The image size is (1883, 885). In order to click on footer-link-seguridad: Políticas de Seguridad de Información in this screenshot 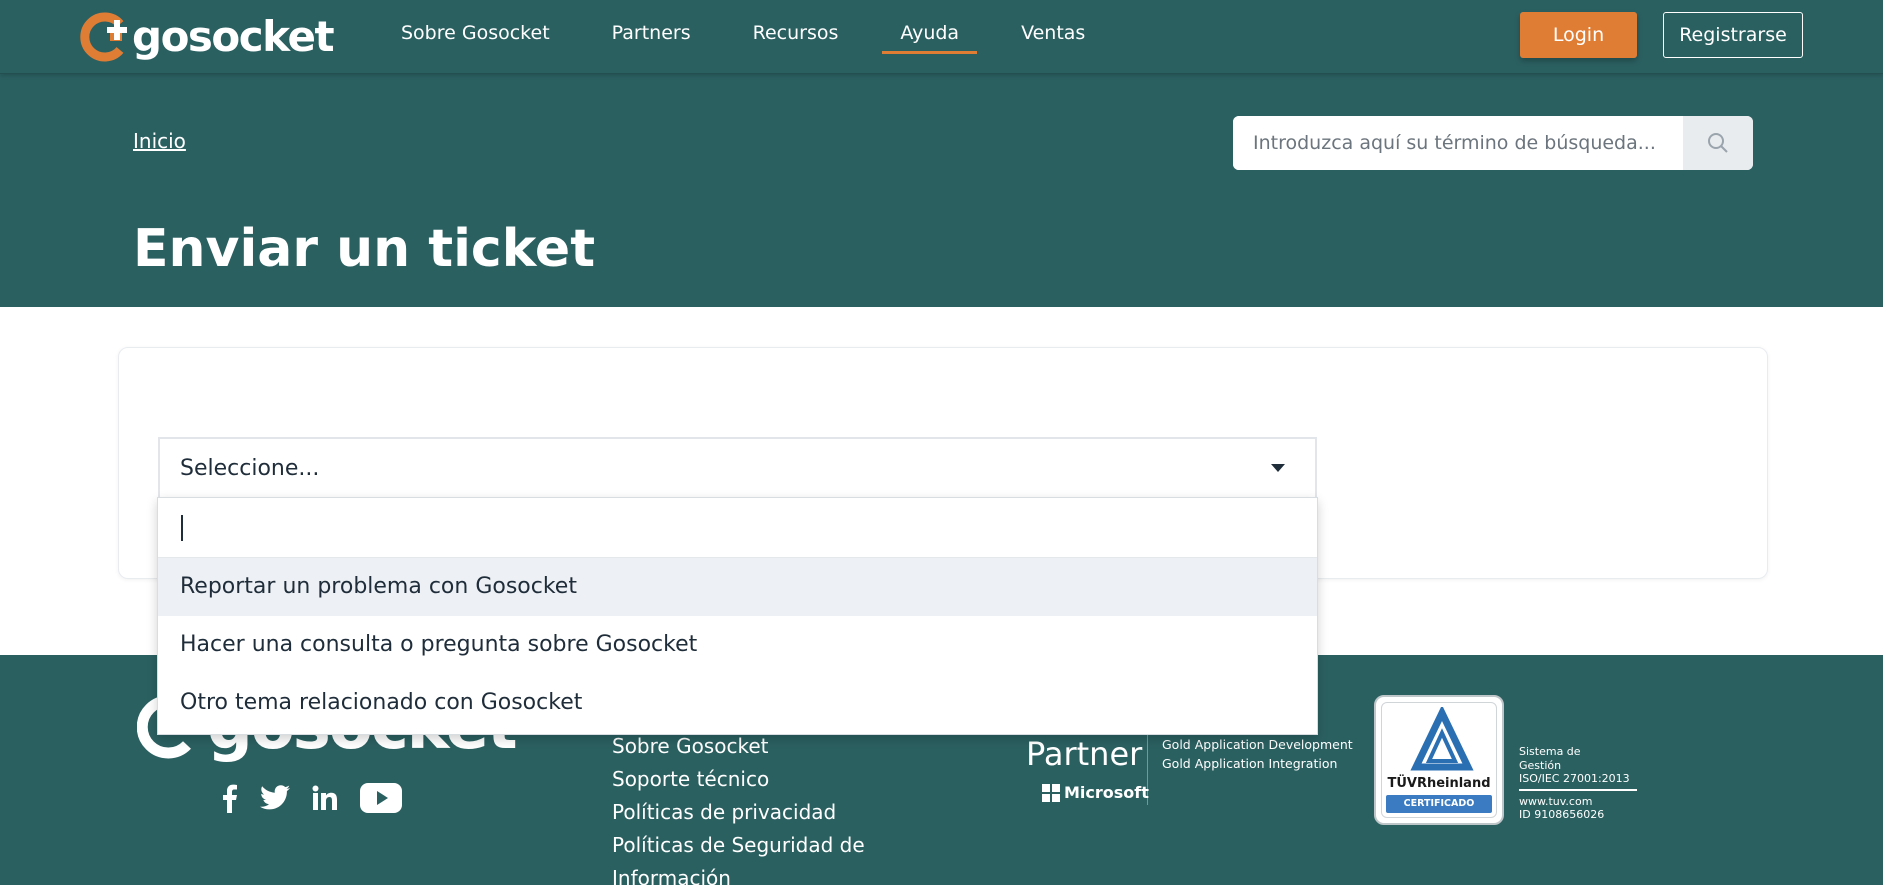, I will do `click(757, 857)`.